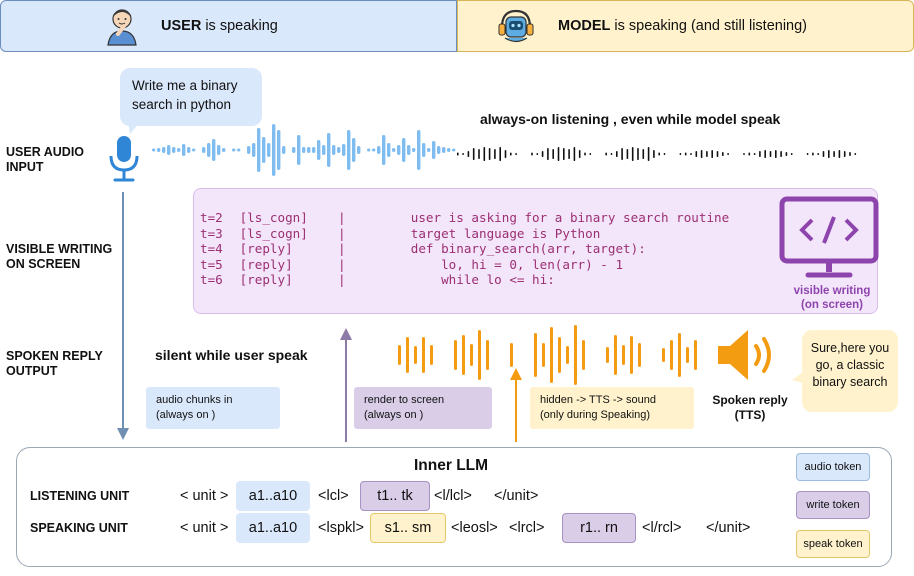  I want to click on user-audio-waveform, so click(304, 150).